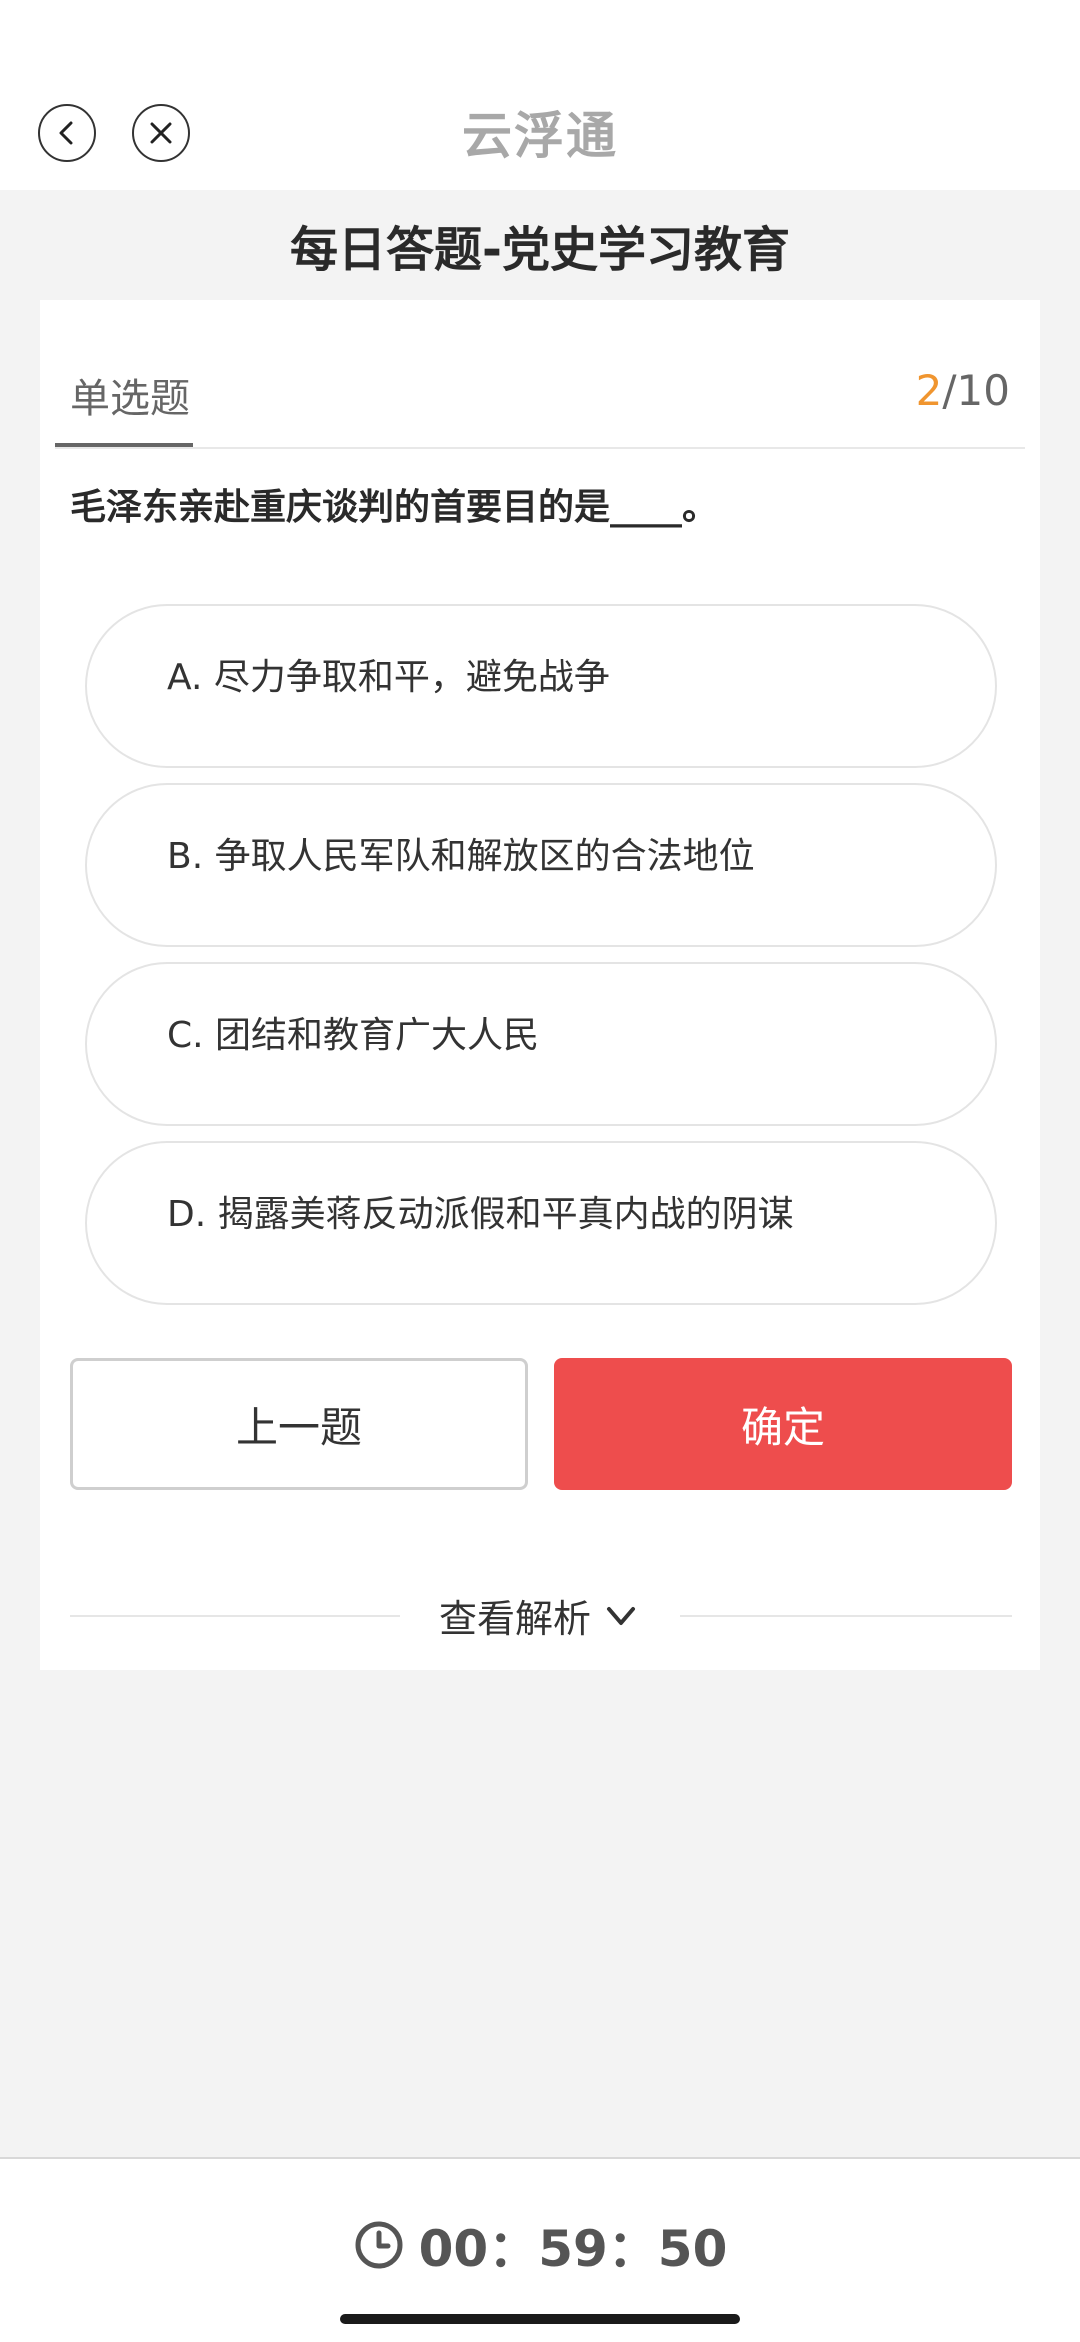 The width and height of the screenshot is (1080, 2342). What do you see at coordinates (540, 250) in the screenshot?
I see `page-title: 每日答题-党史学习教育` at bounding box center [540, 250].